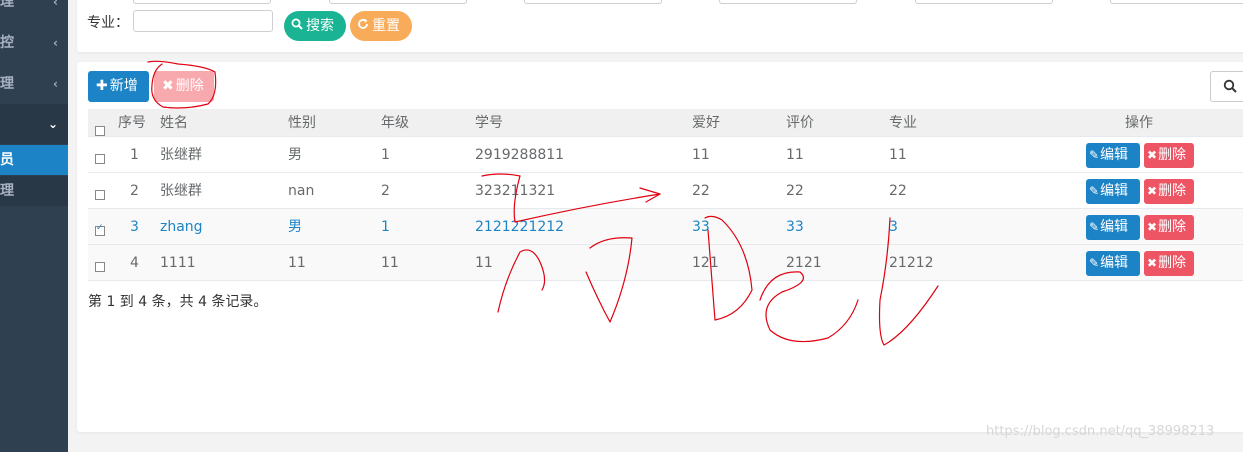 The width and height of the screenshot is (1243, 452). What do you see at coordinates (705, 263) in the screenshot?
I see `cell-hobby: 121` at bounding box center [705, 263].